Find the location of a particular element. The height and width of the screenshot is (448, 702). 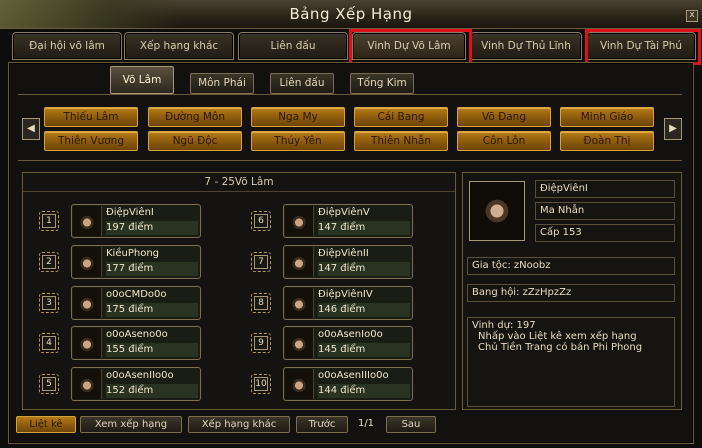

rank-badge: 1 is located at coordinates (49, 221).